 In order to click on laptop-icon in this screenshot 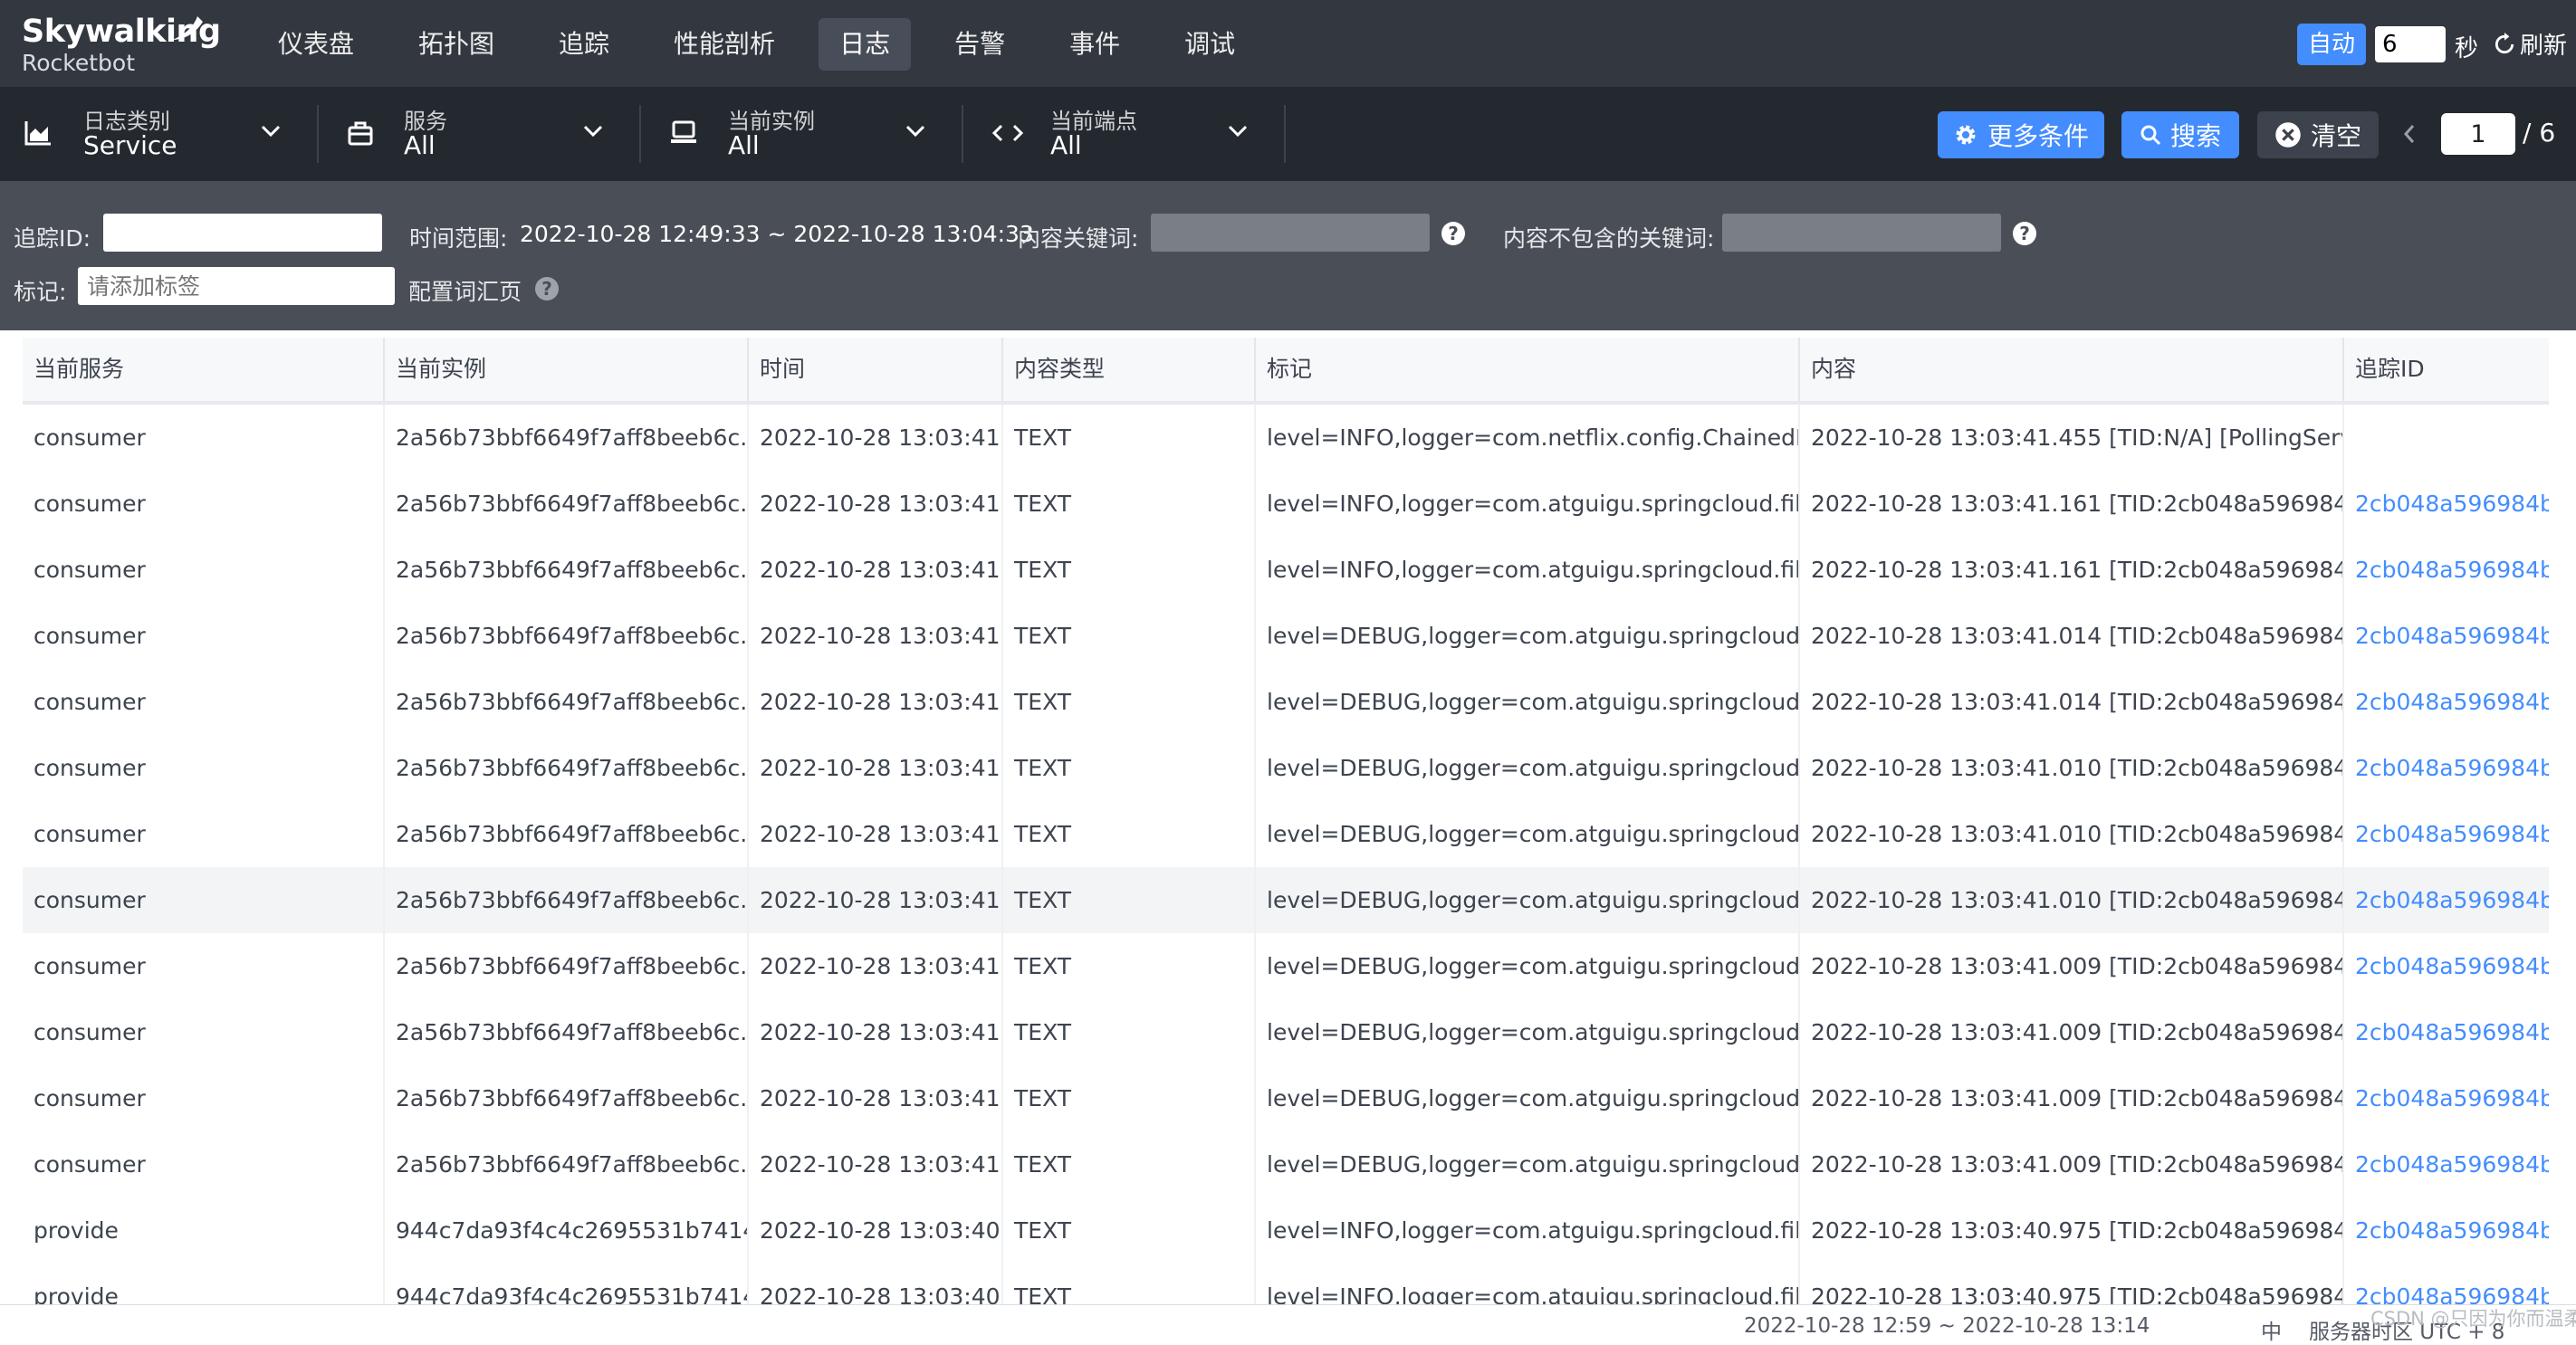, I will do `click(683, 131)`.